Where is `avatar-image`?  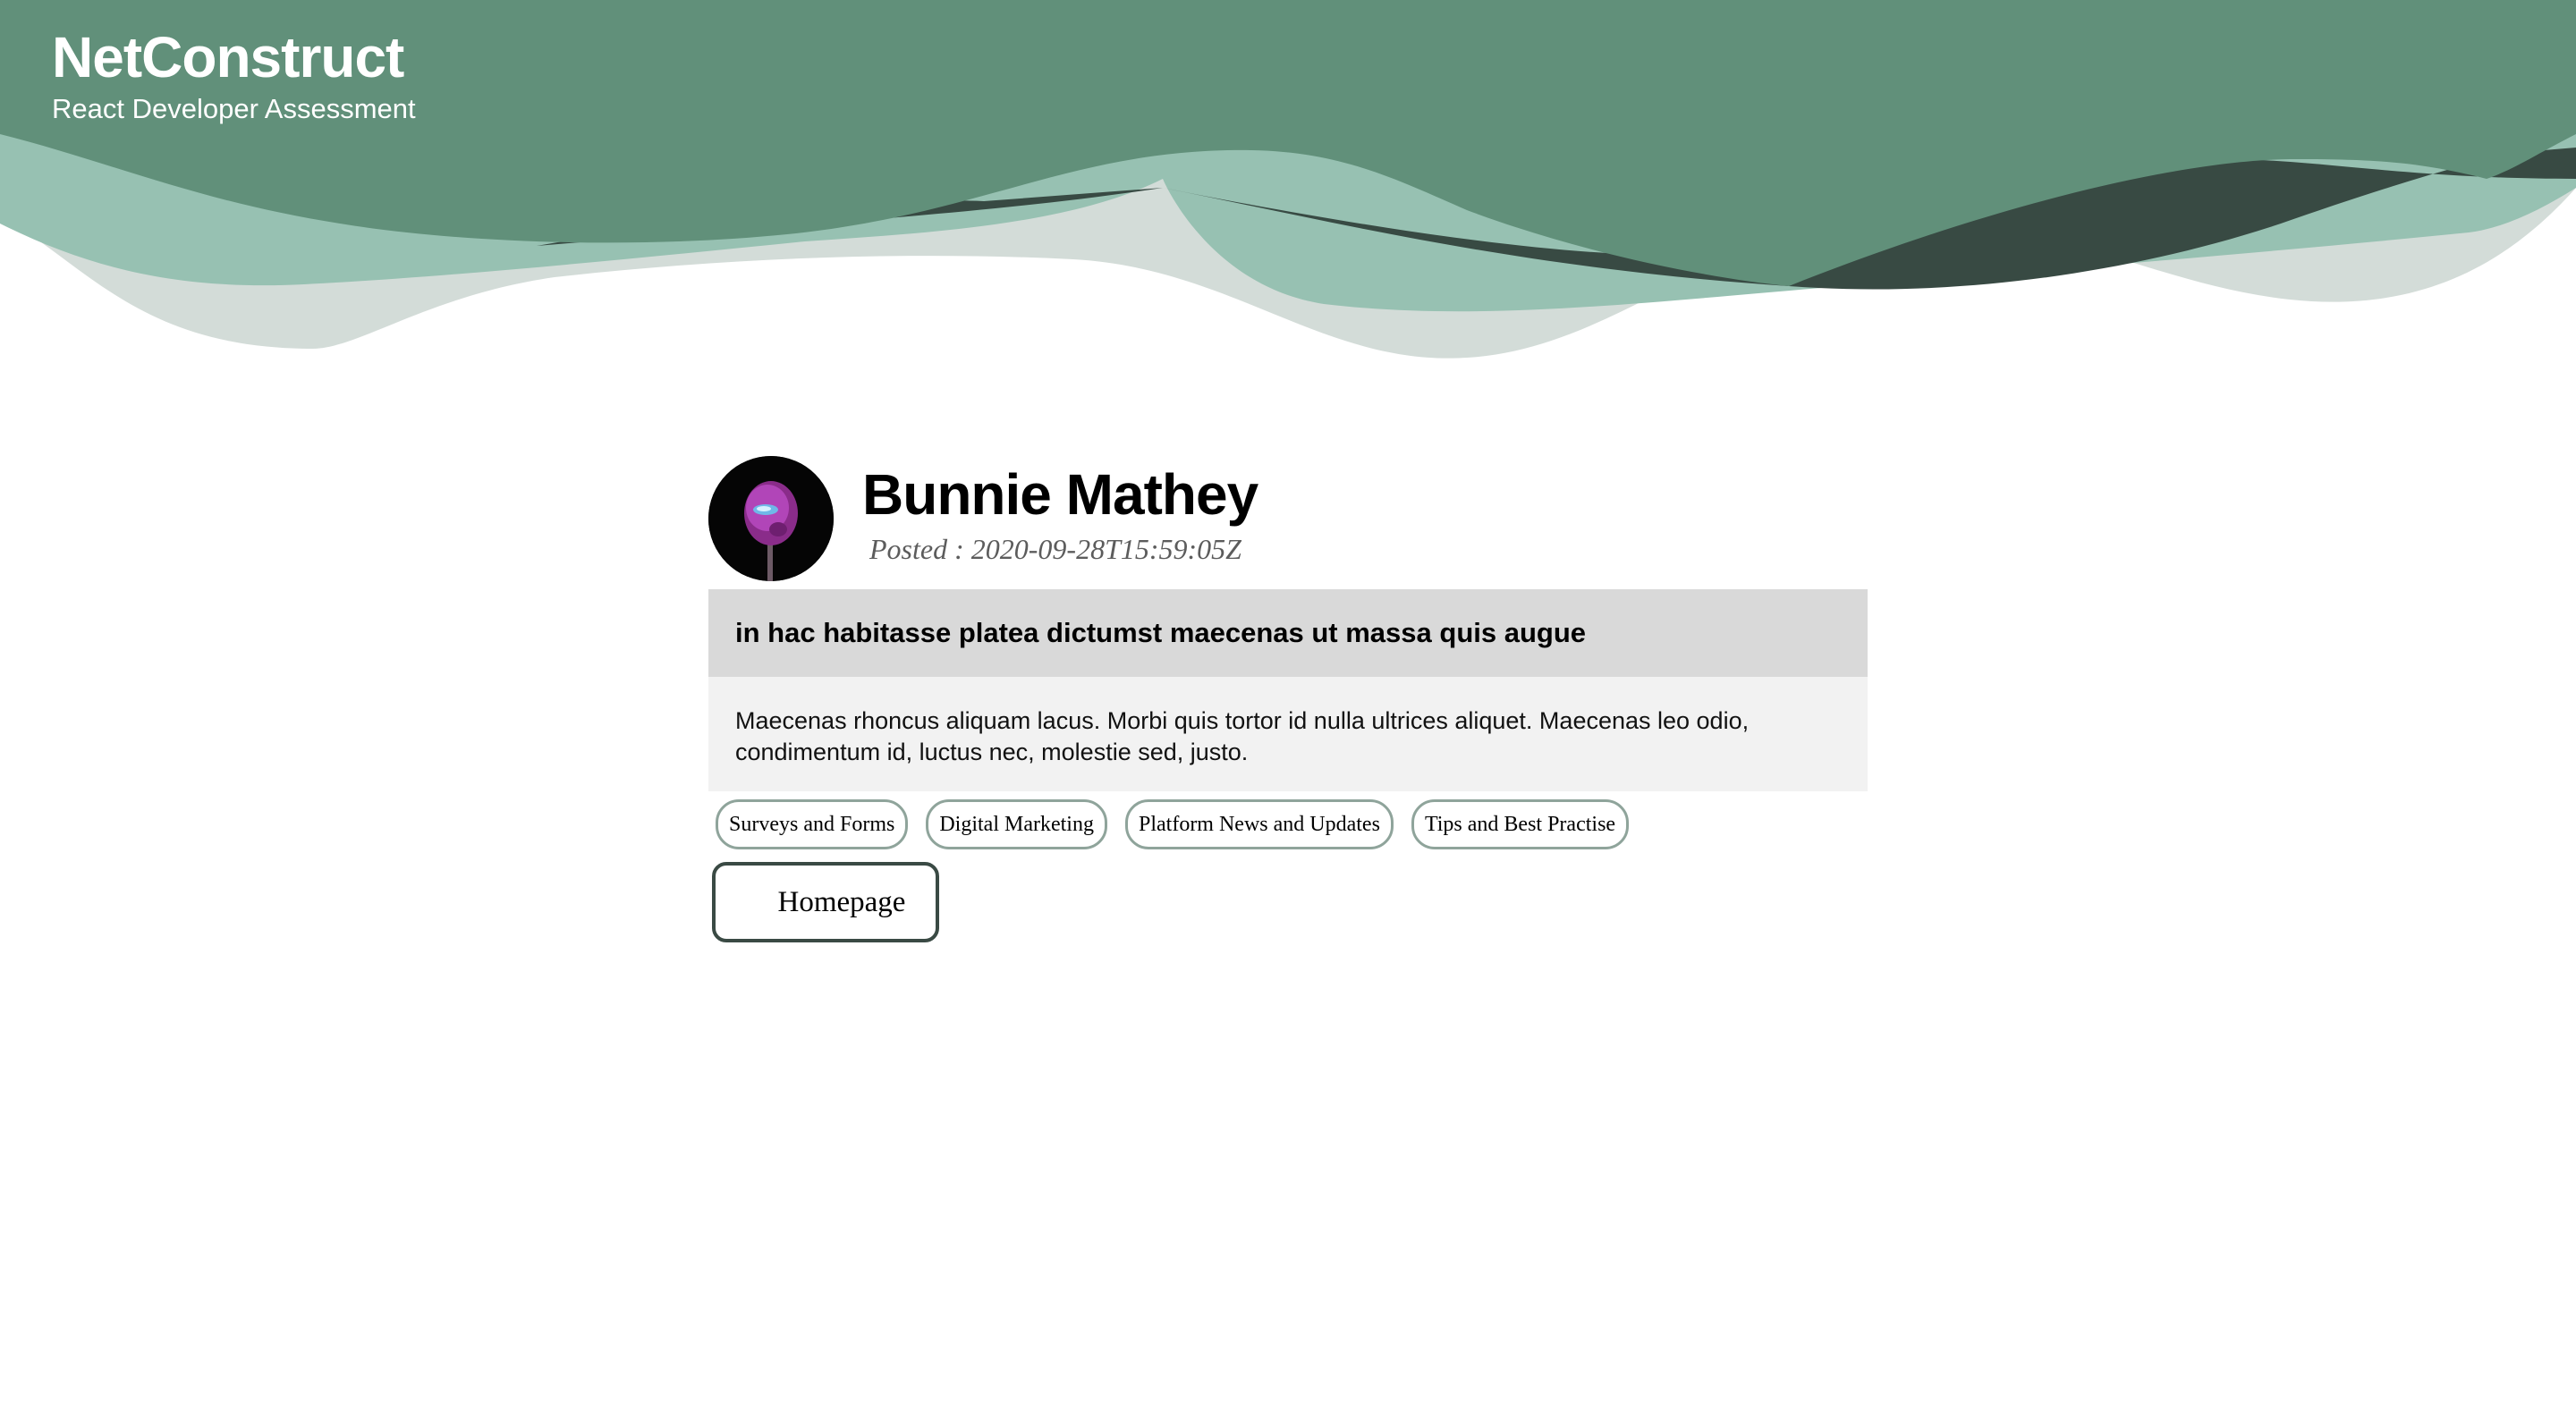 avatar-image is located at coordinates (771, 518).